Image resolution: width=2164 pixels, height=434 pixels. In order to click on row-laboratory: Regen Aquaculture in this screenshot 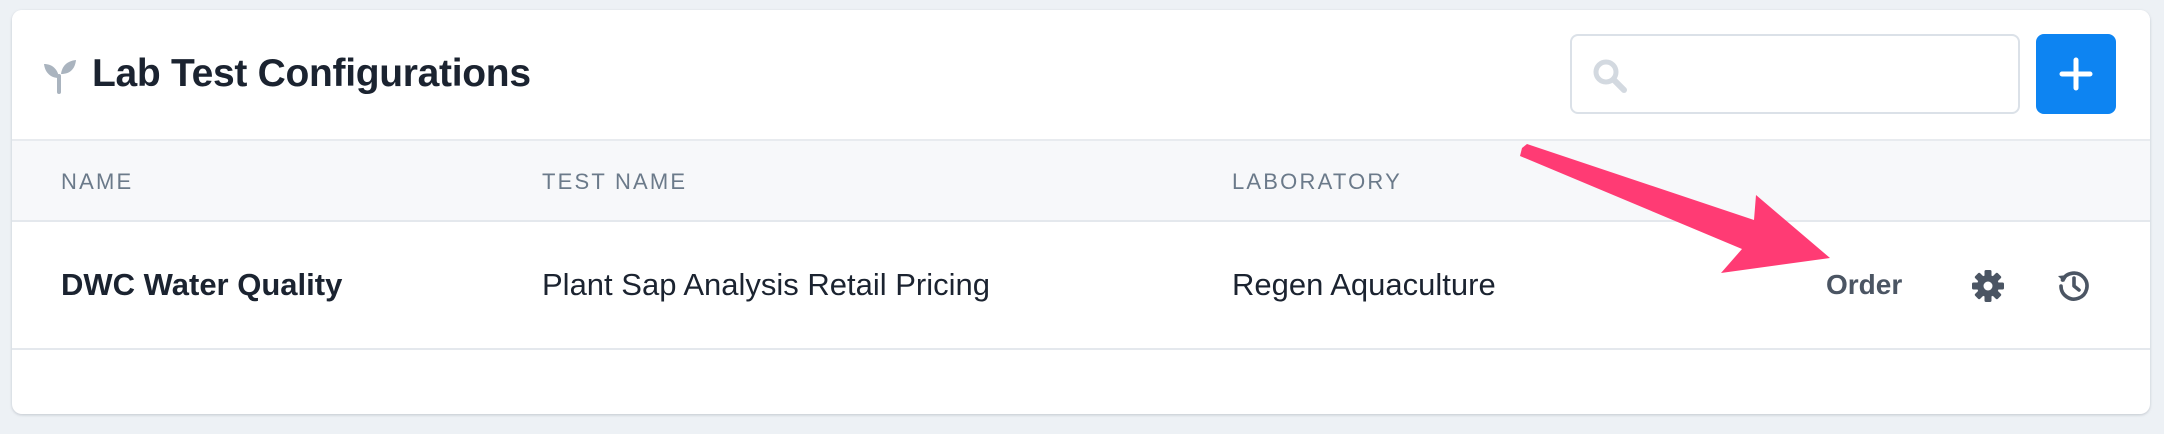, I will do `click(1364, 284)`.